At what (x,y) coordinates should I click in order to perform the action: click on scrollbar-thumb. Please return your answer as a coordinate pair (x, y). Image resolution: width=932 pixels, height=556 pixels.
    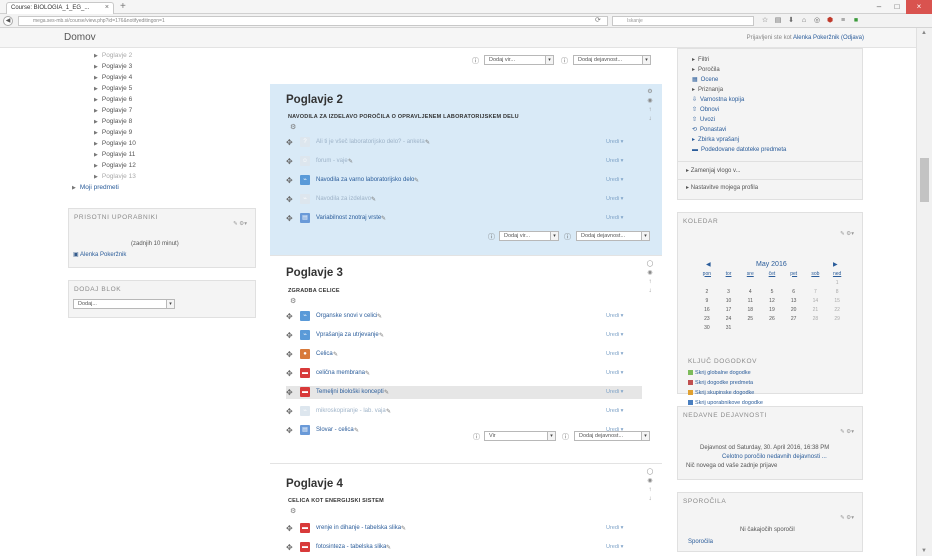
    Looking at the image, I should click on (924, 180).